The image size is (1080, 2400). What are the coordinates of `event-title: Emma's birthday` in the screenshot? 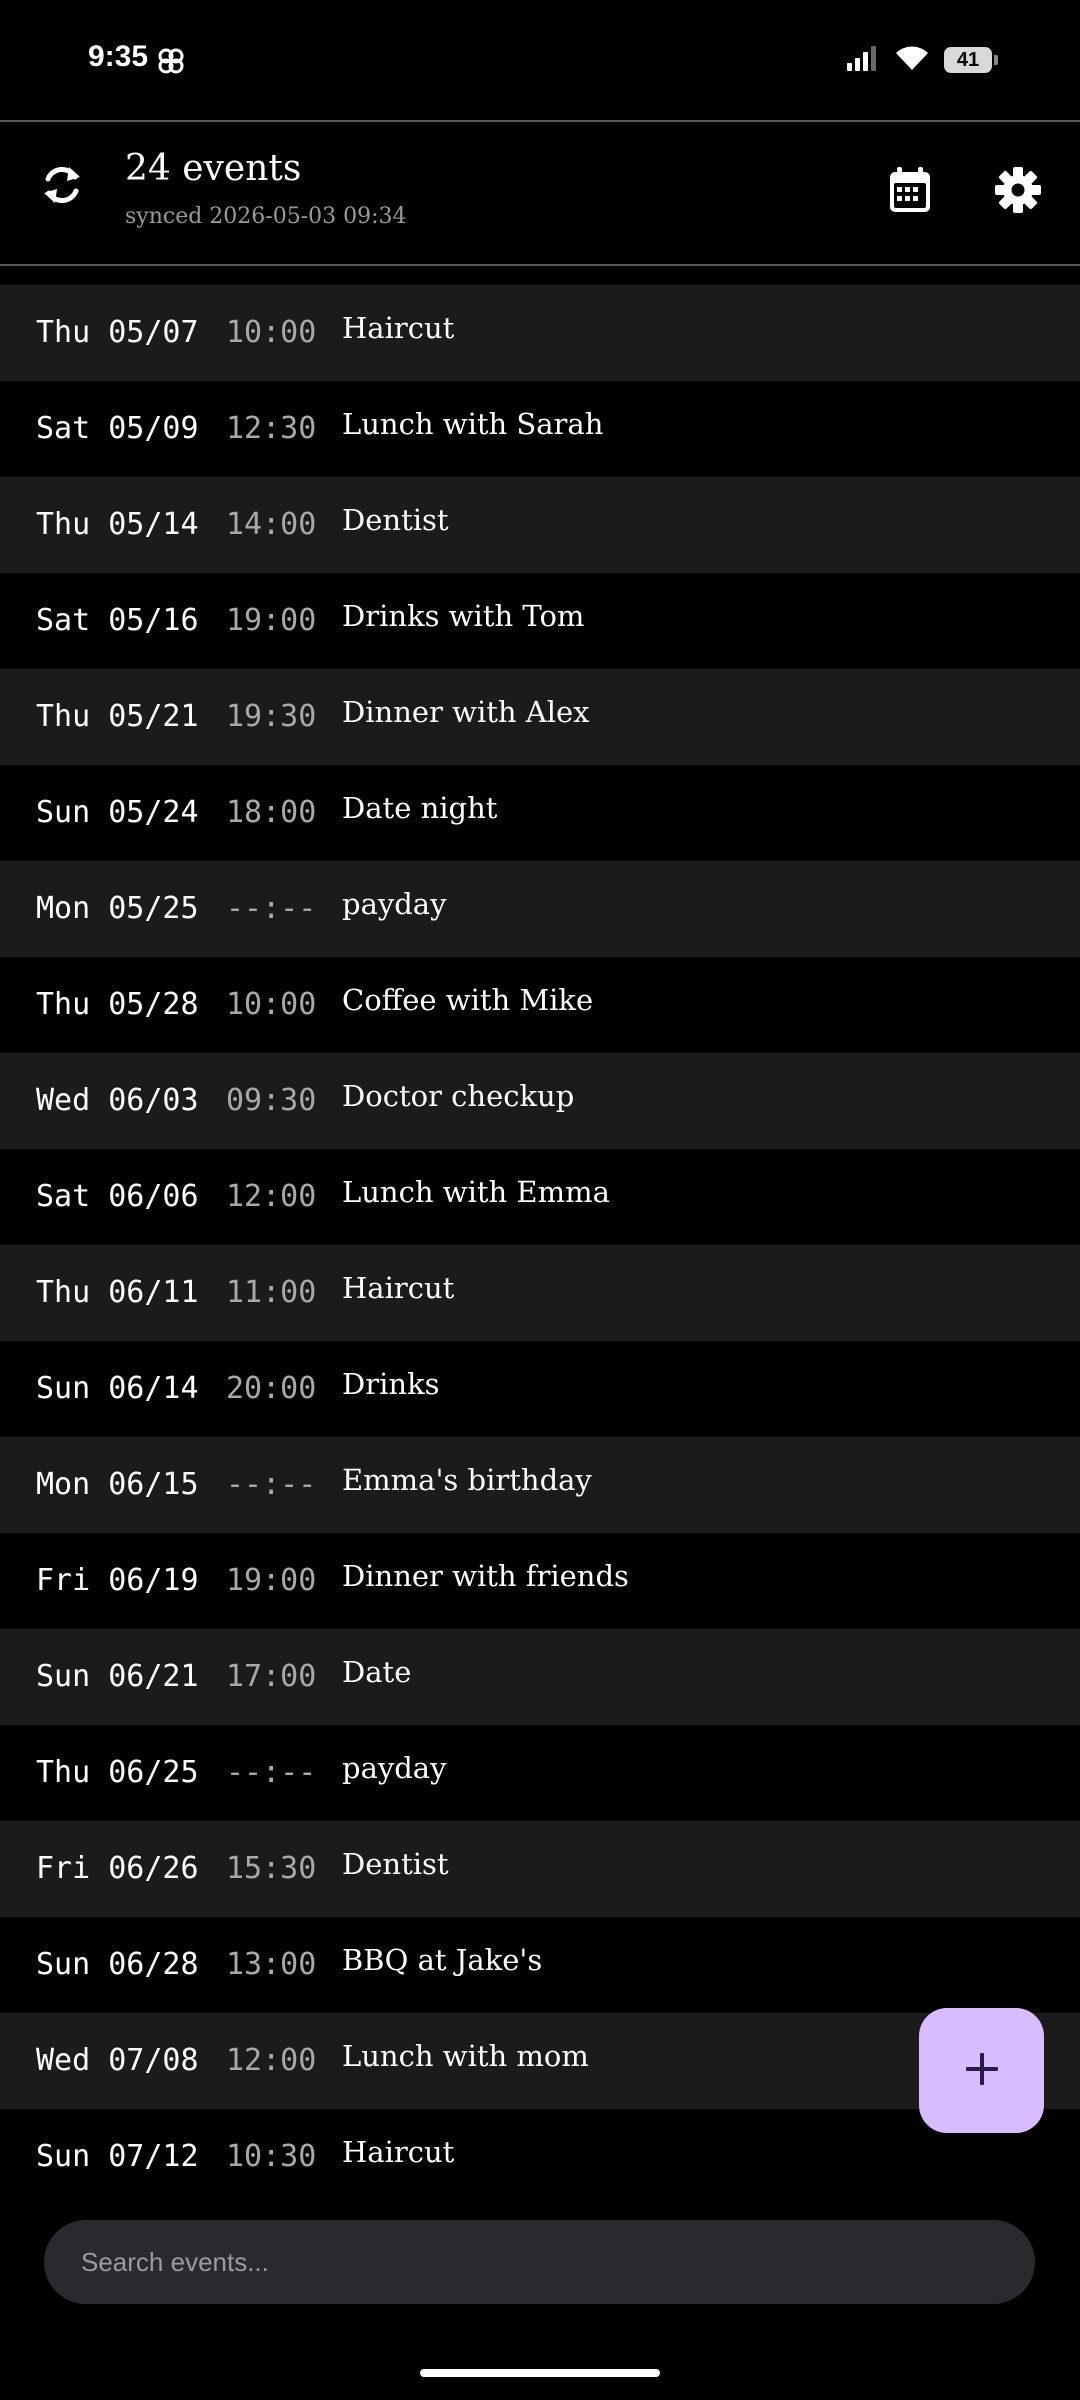 It's located at (467, 1480).